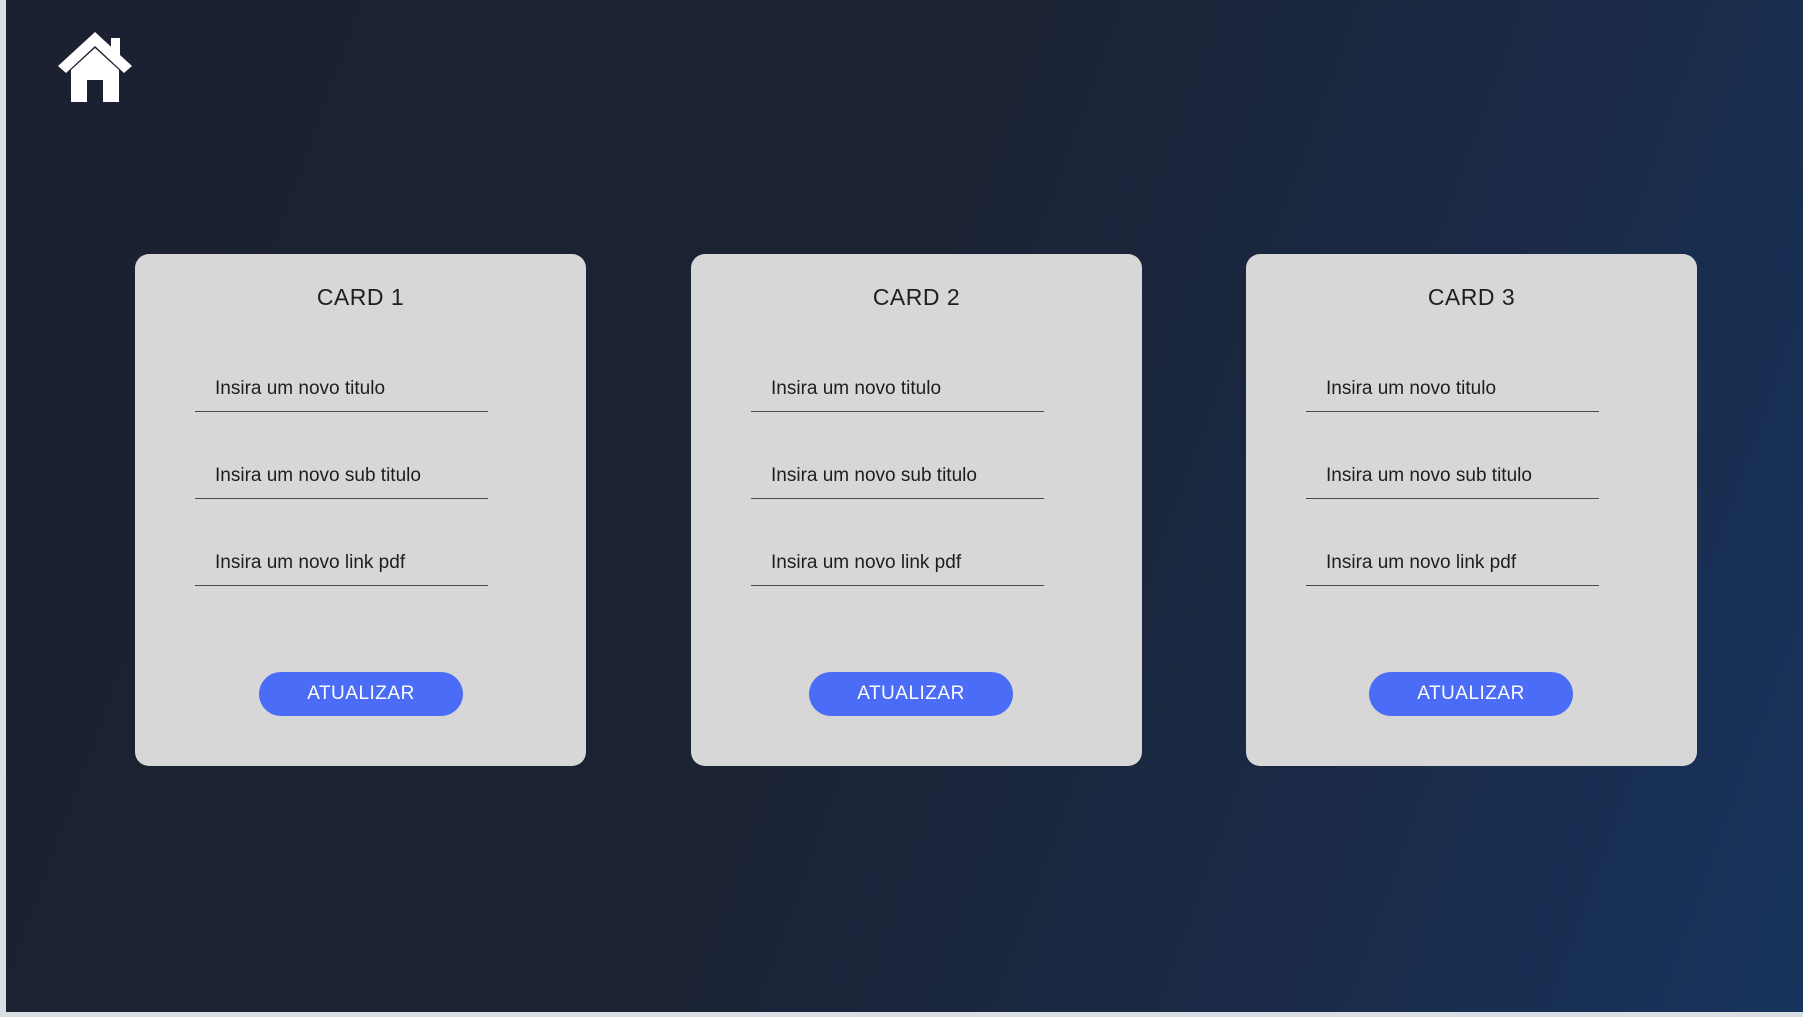 This screenshot has height=1017, width=1803. What do you see at coordinates (916, 297) in the screenshot?
I see `card-title: CARD 2` at bounding box center [916, 297].